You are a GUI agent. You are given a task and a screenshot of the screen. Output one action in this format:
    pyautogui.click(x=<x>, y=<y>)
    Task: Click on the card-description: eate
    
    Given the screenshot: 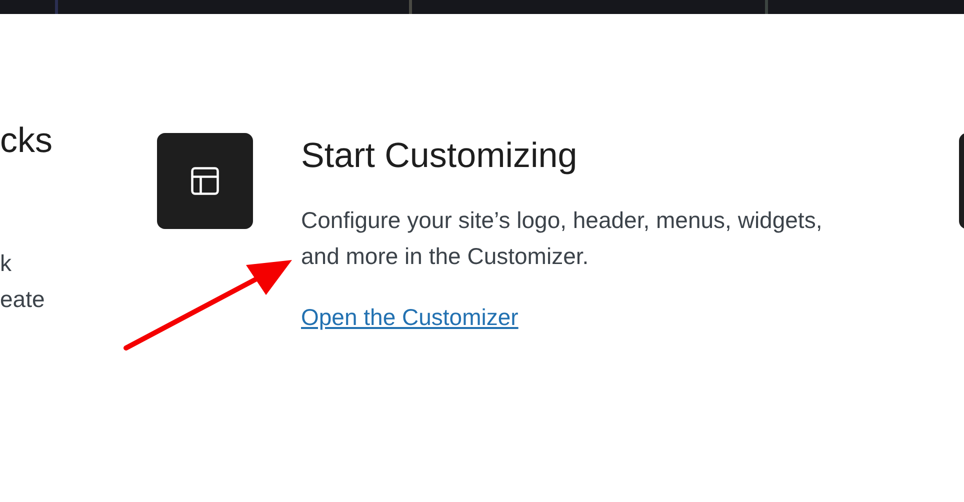 What is the action you would take?
    pyautogui.click(x=23, y=299)
    